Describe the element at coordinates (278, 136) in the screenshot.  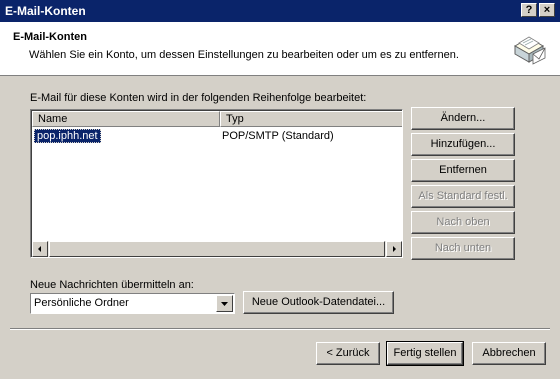
I see `account-row-type: POP/SMTP (Standard)` at that location.